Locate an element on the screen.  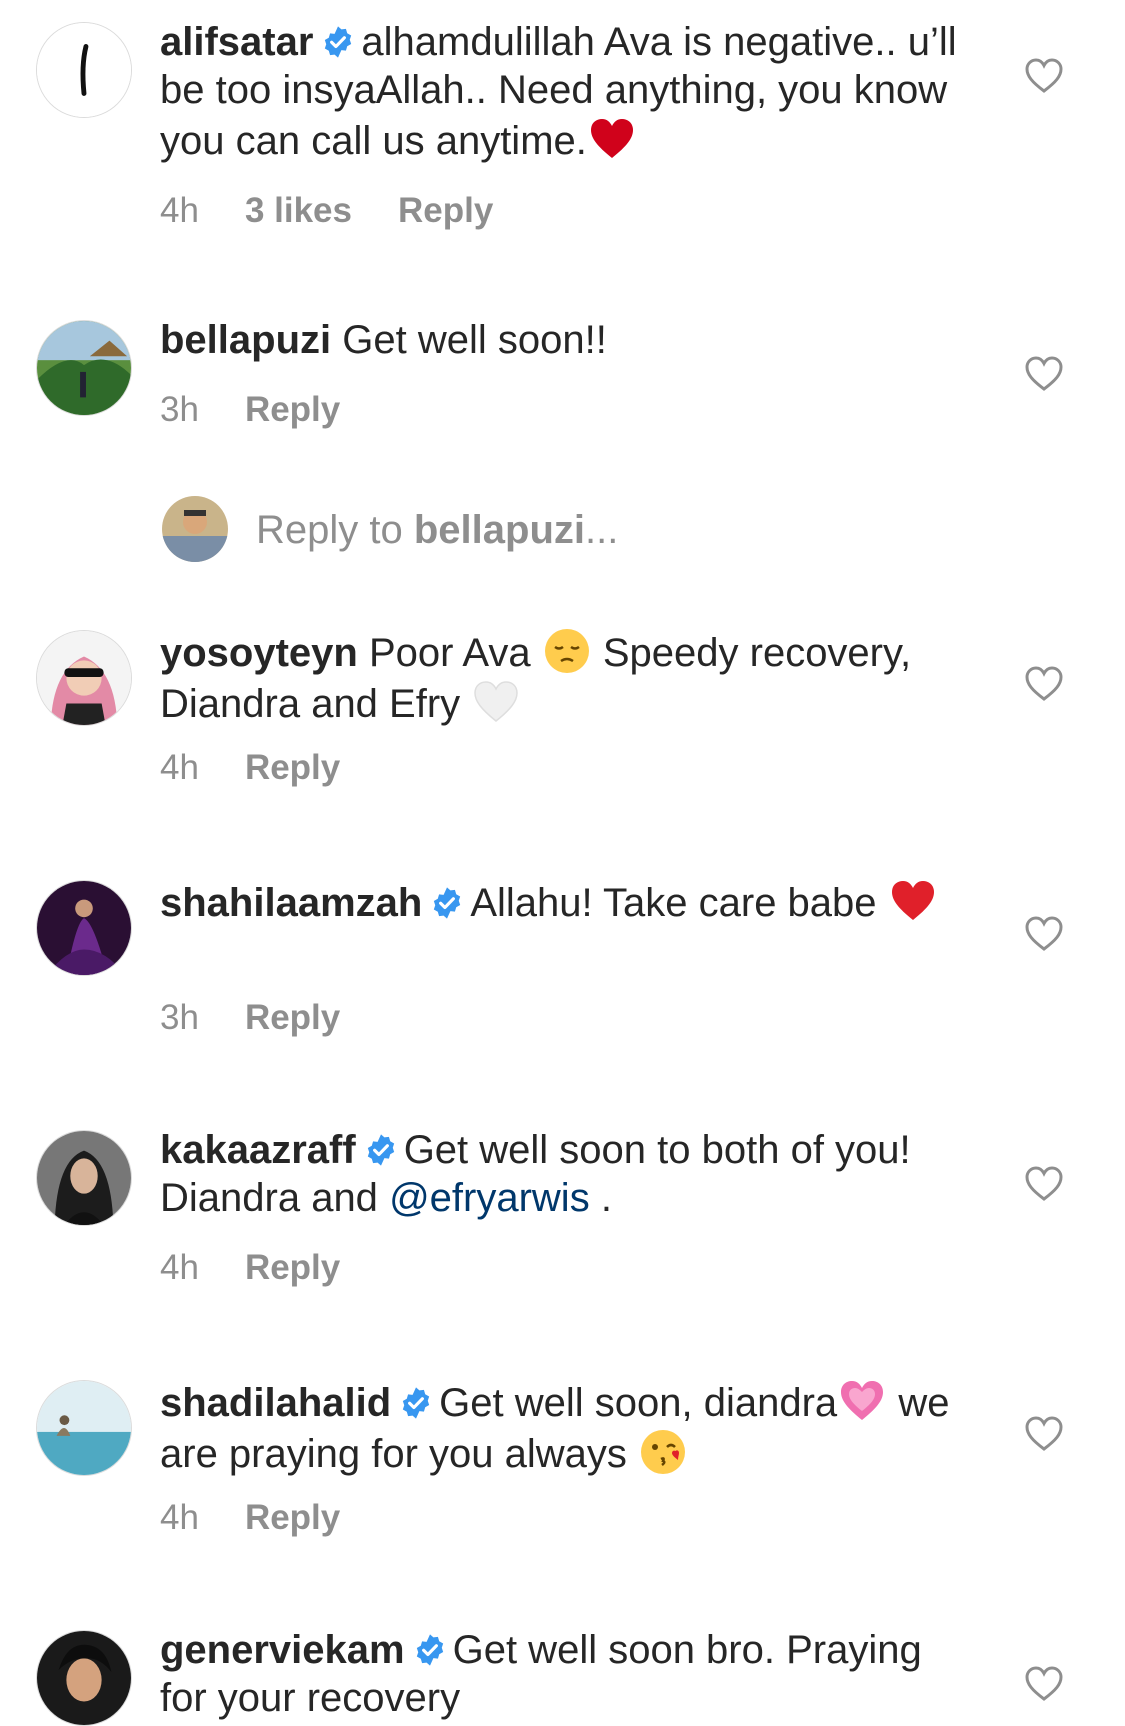
username-link: alifsatar is located at coordinates (236, 42).